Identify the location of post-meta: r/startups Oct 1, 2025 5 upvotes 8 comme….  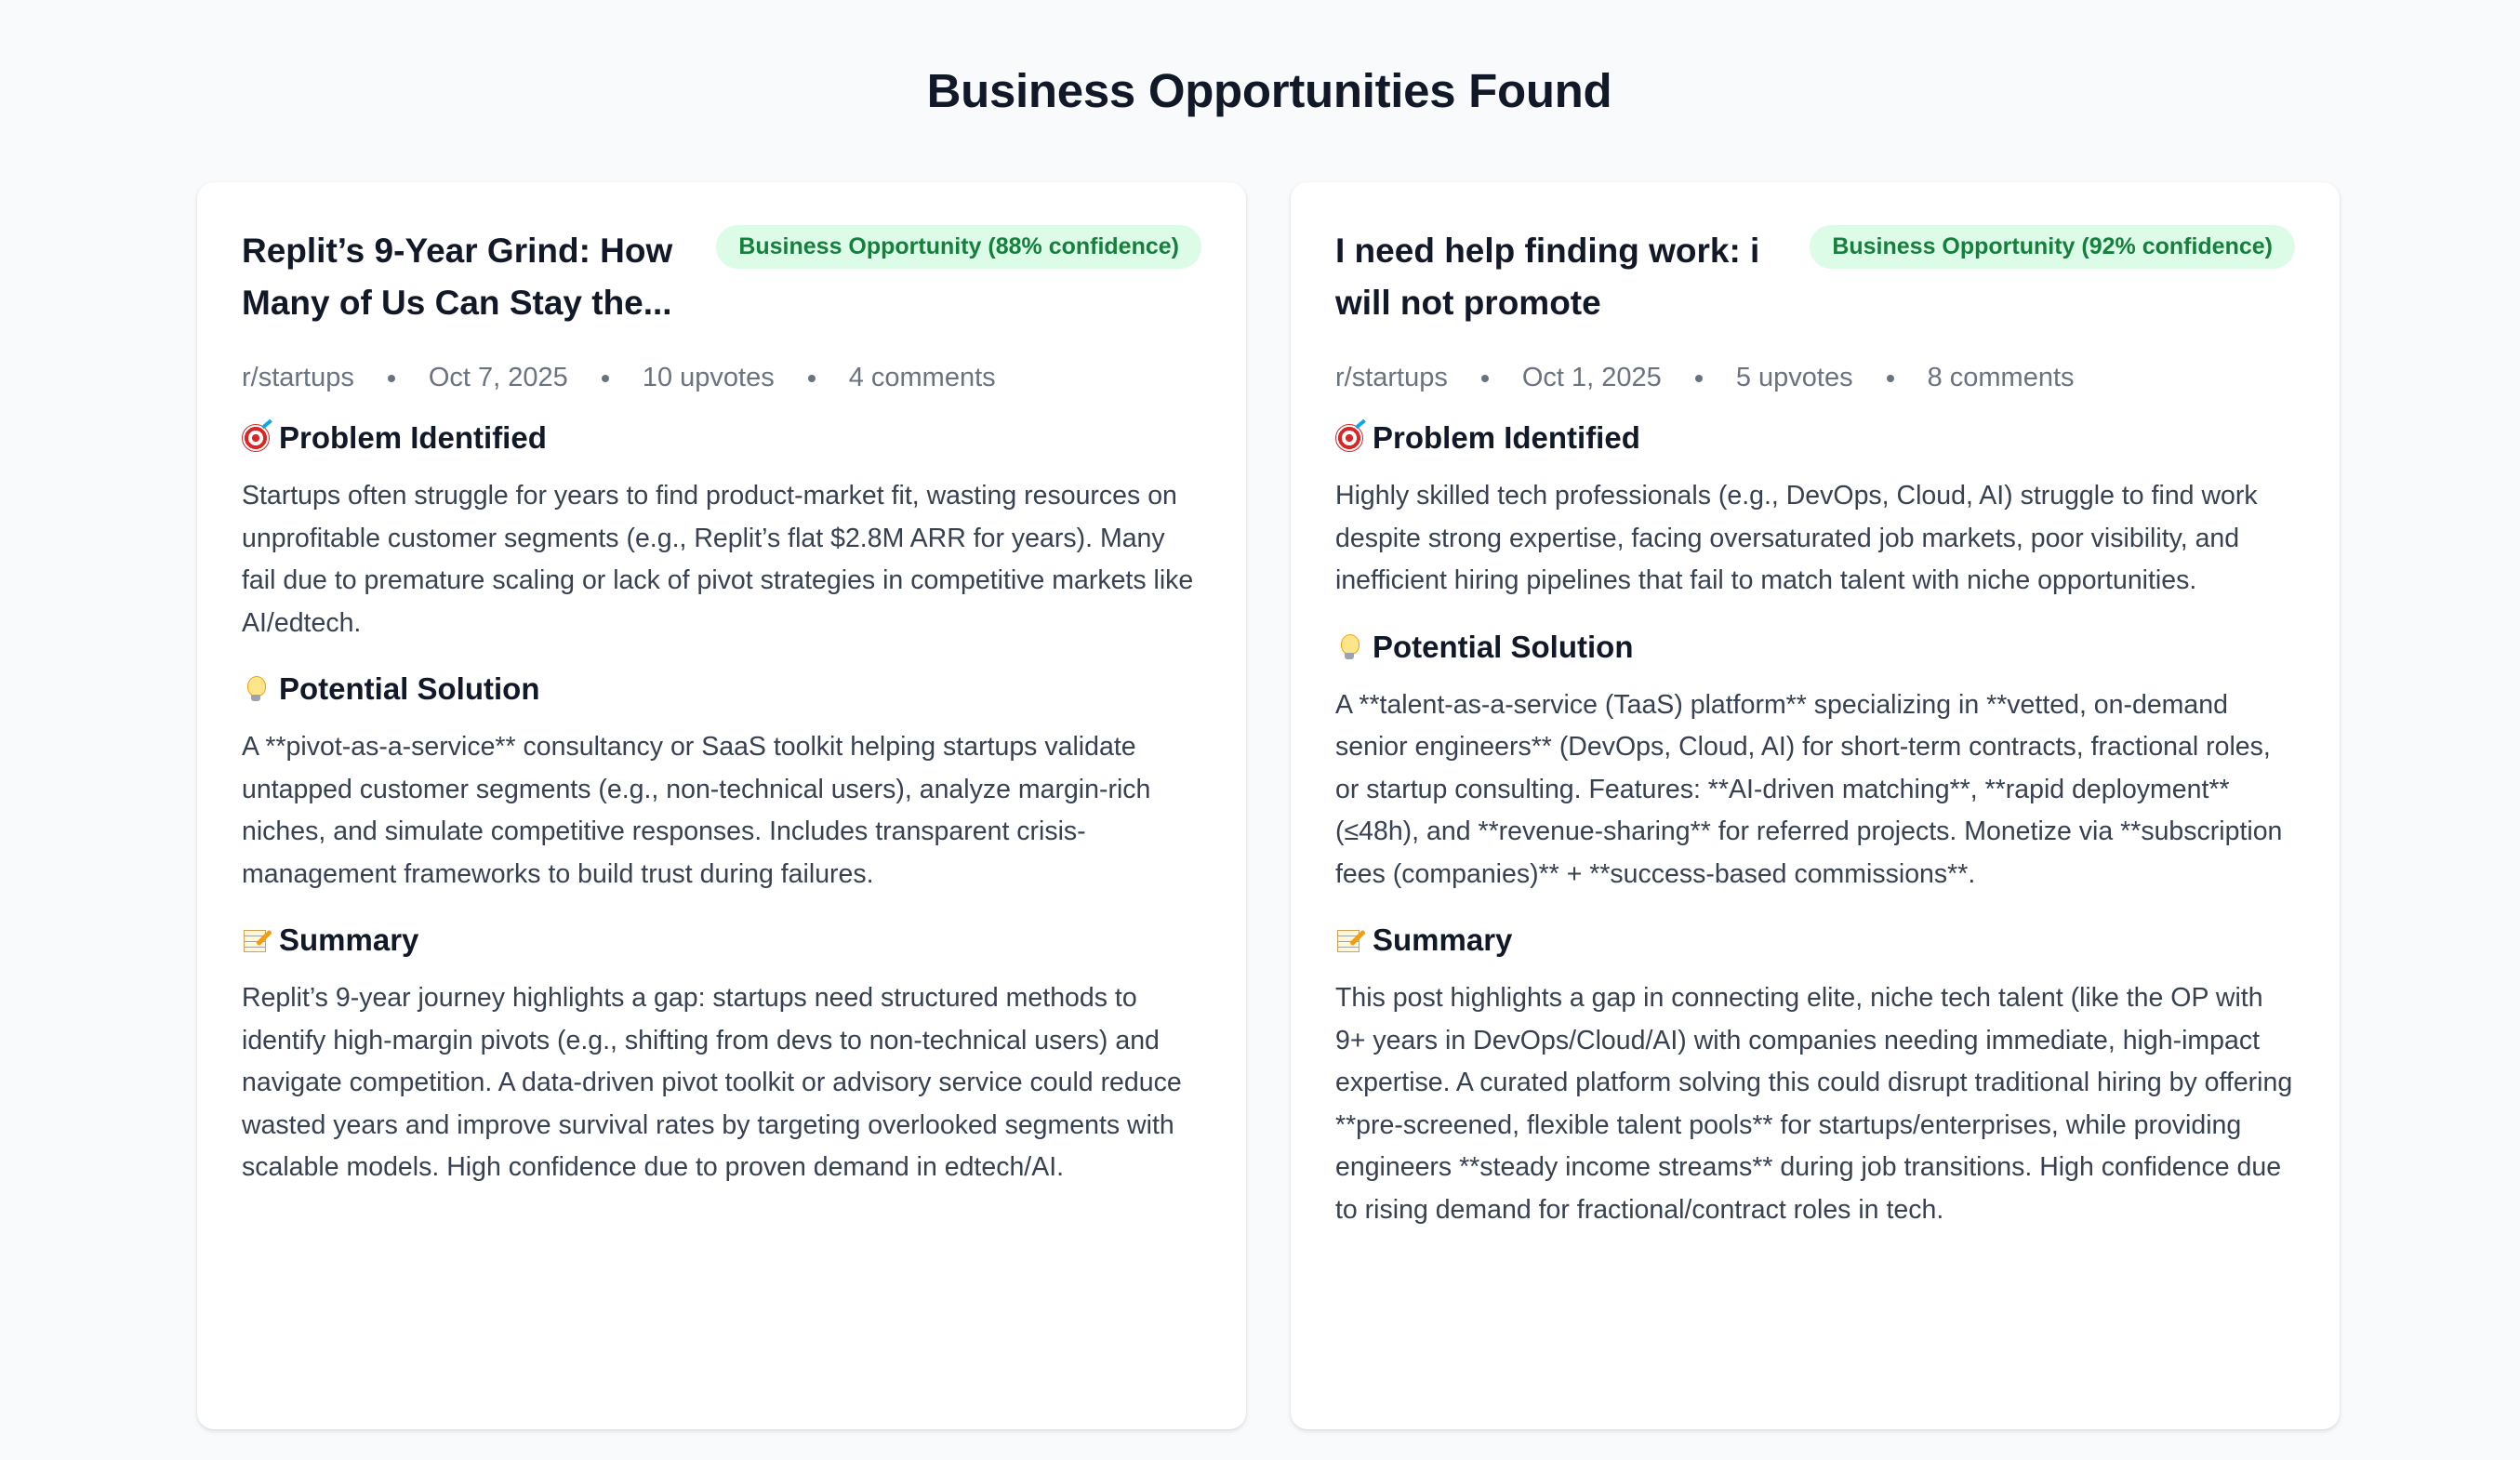
(1815, 378).